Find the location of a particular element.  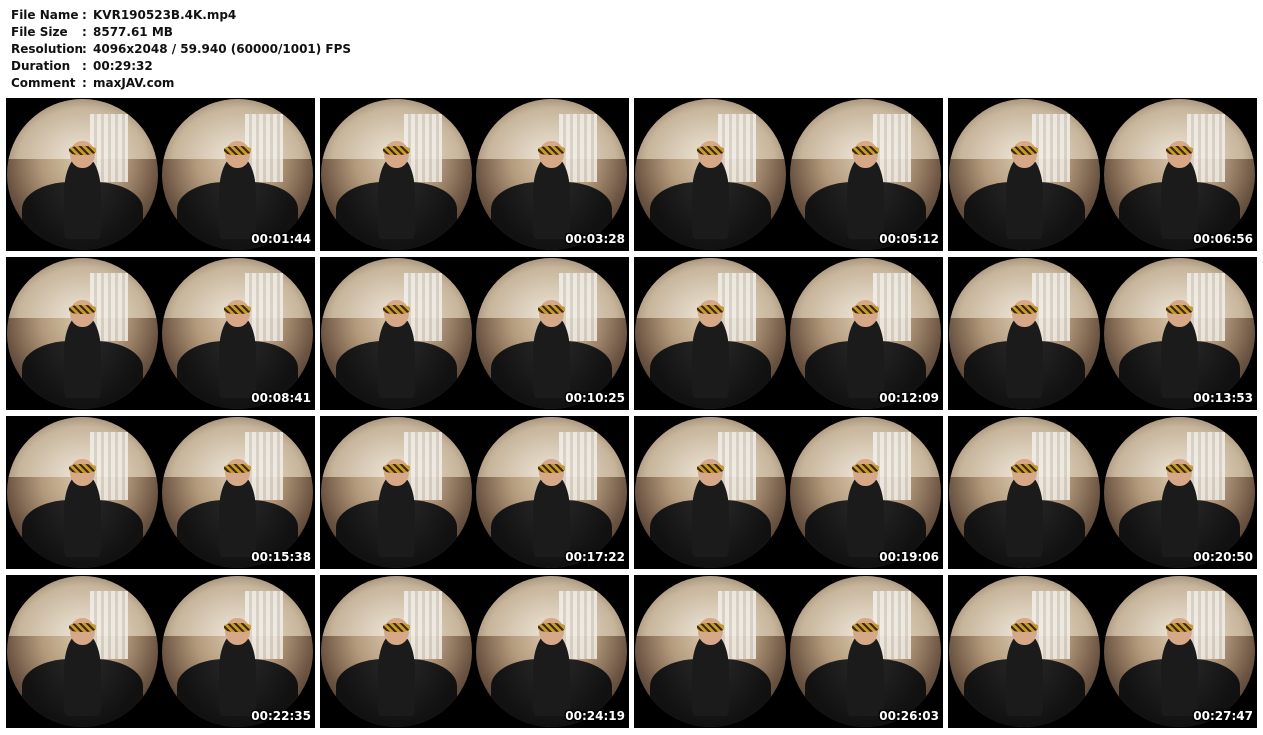

timestamp-label: 00:17:22 is located at coordinates (595, 557).